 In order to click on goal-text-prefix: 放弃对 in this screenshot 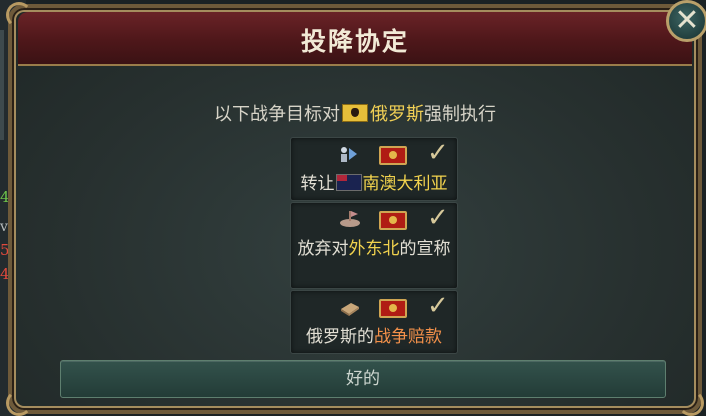, I will do `click(323, 249)`.